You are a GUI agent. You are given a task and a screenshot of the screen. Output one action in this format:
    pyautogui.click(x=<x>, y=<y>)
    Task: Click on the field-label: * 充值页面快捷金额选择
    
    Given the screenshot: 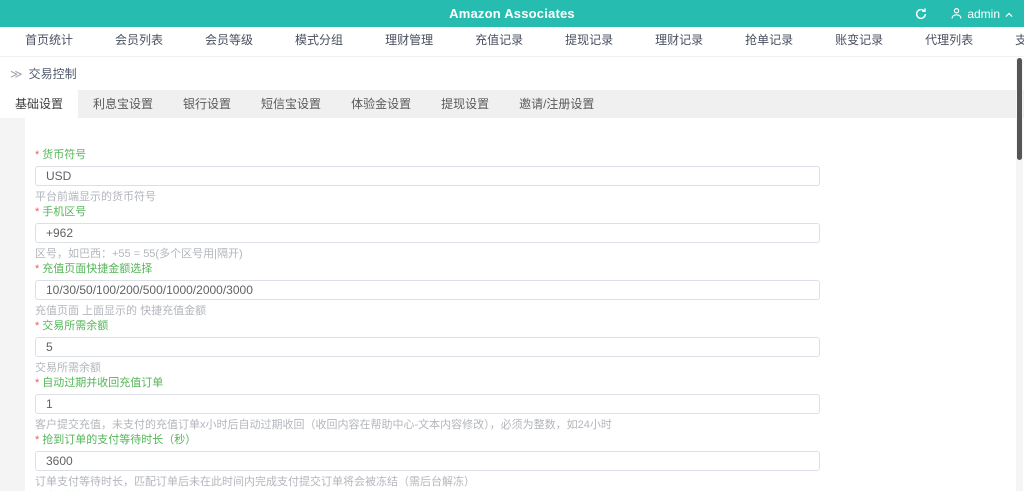 What is the action you would take?
    pyautogui.click(x=529, y=269)
    